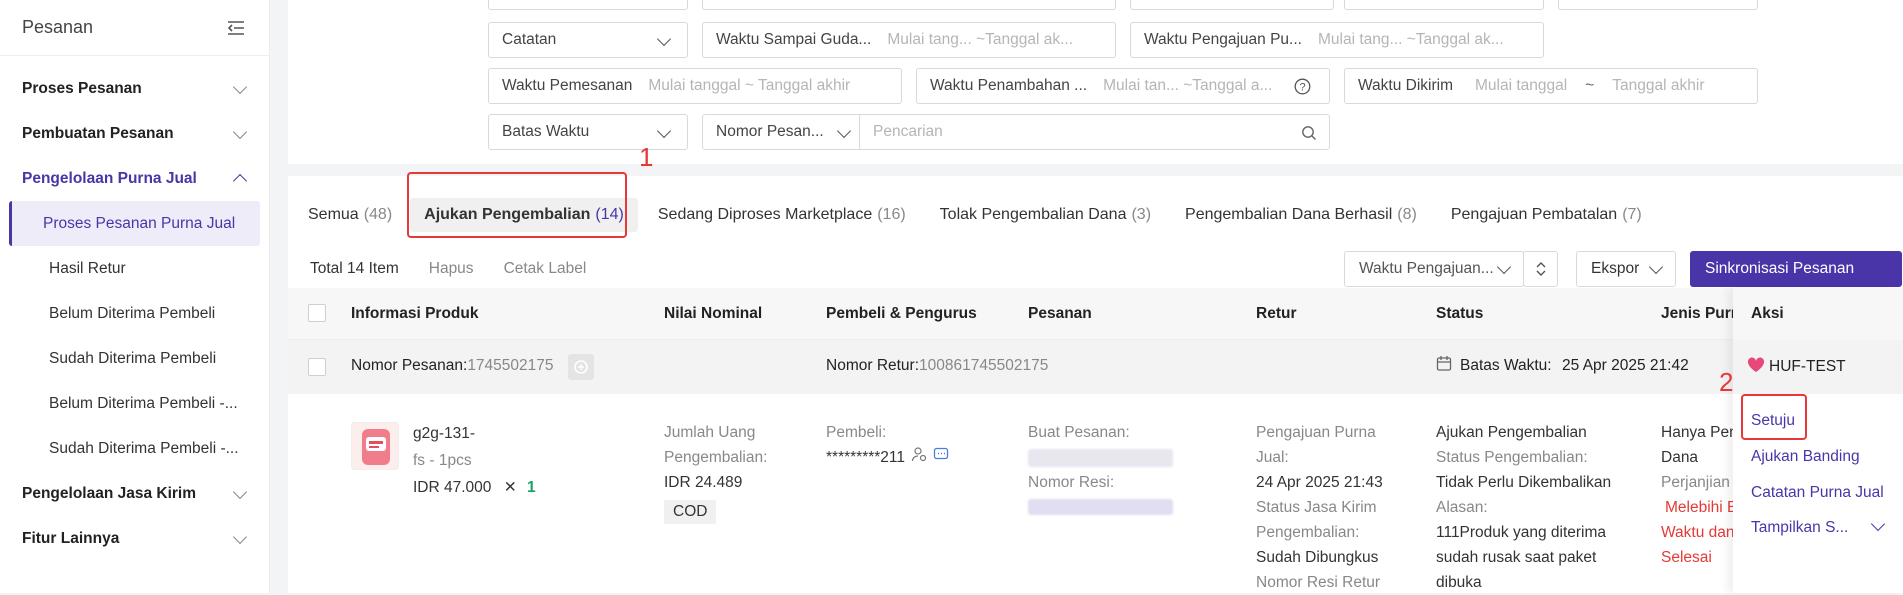  Describe the element at coordinates (1817, 493) in the screenshot. I see `catatan-purna-jual-button: Catatan Purna Jual` at that location.